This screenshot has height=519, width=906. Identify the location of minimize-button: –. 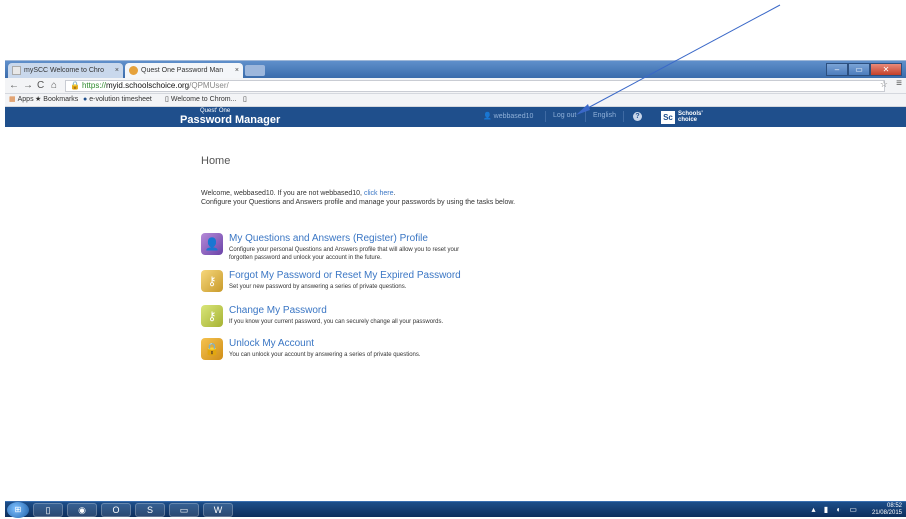
(837, 69).